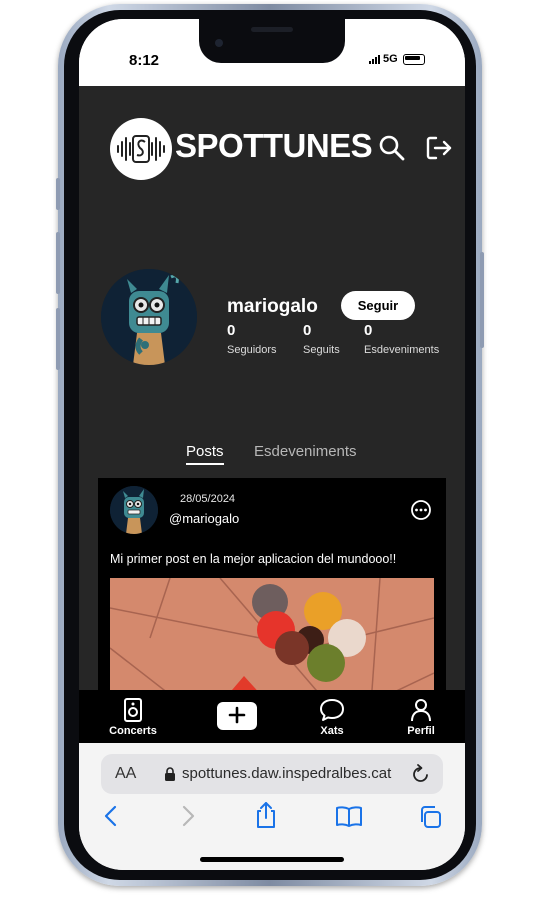 The width and height of the screenshot is (538, 906). I want to click on tab-events: Esdeveniments, so click(305, 451).